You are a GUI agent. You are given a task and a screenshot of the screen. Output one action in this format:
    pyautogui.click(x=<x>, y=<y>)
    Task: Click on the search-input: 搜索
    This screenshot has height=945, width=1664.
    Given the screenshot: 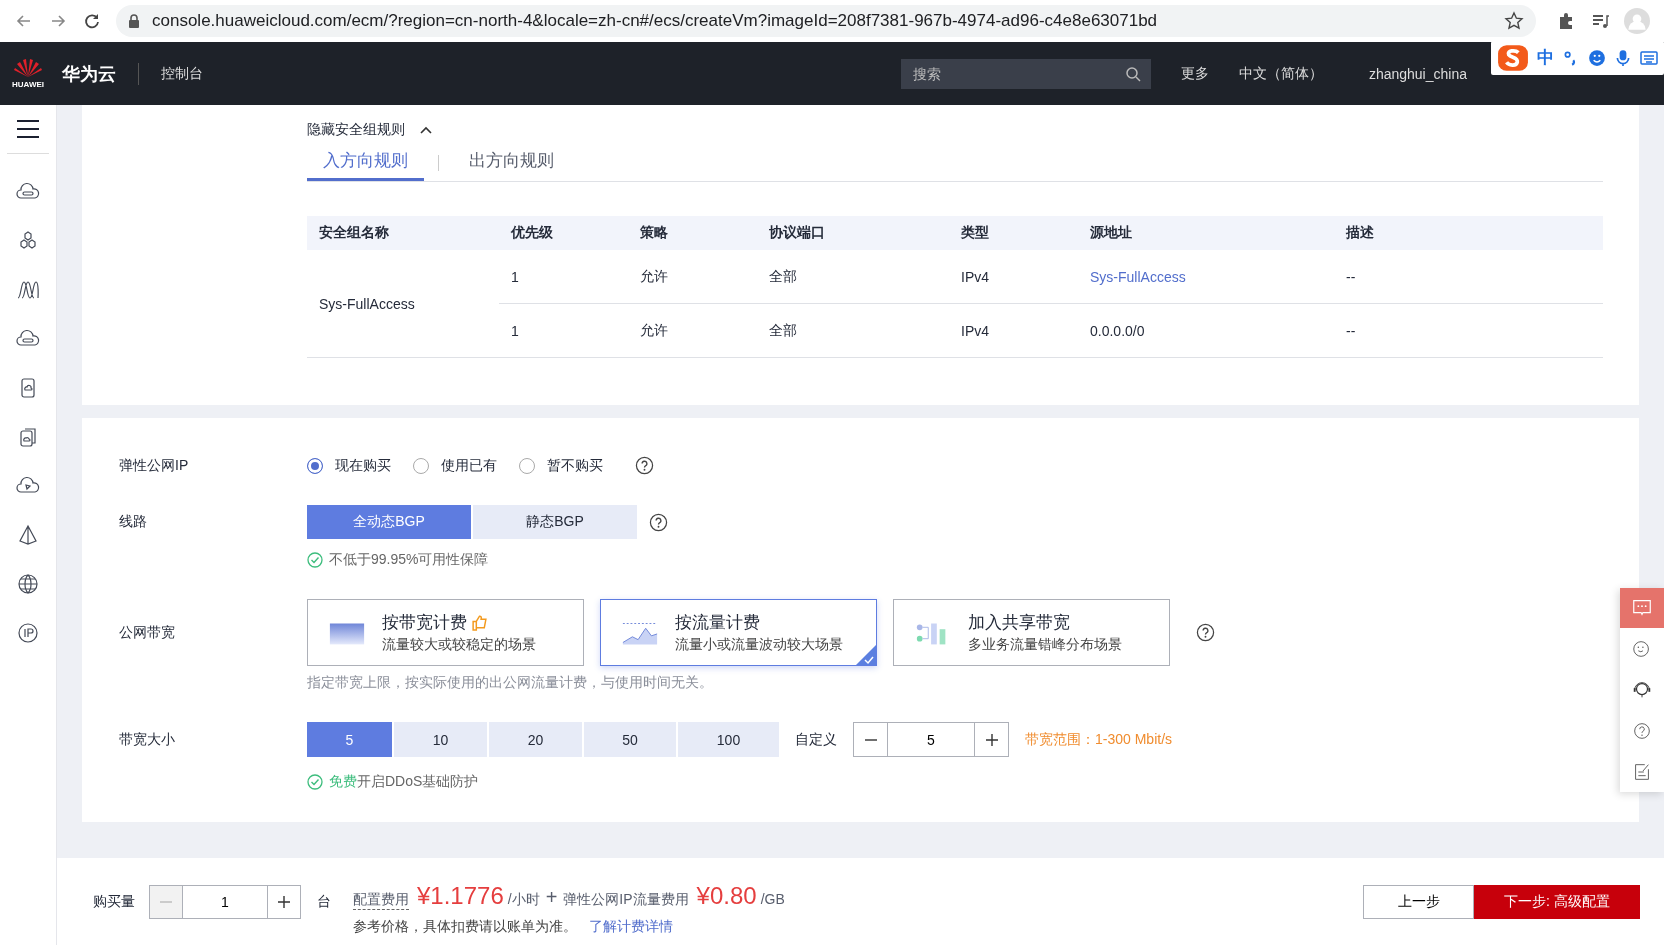 What is the action you would take?
    pyautogui.click(x=1017, y=73)
    